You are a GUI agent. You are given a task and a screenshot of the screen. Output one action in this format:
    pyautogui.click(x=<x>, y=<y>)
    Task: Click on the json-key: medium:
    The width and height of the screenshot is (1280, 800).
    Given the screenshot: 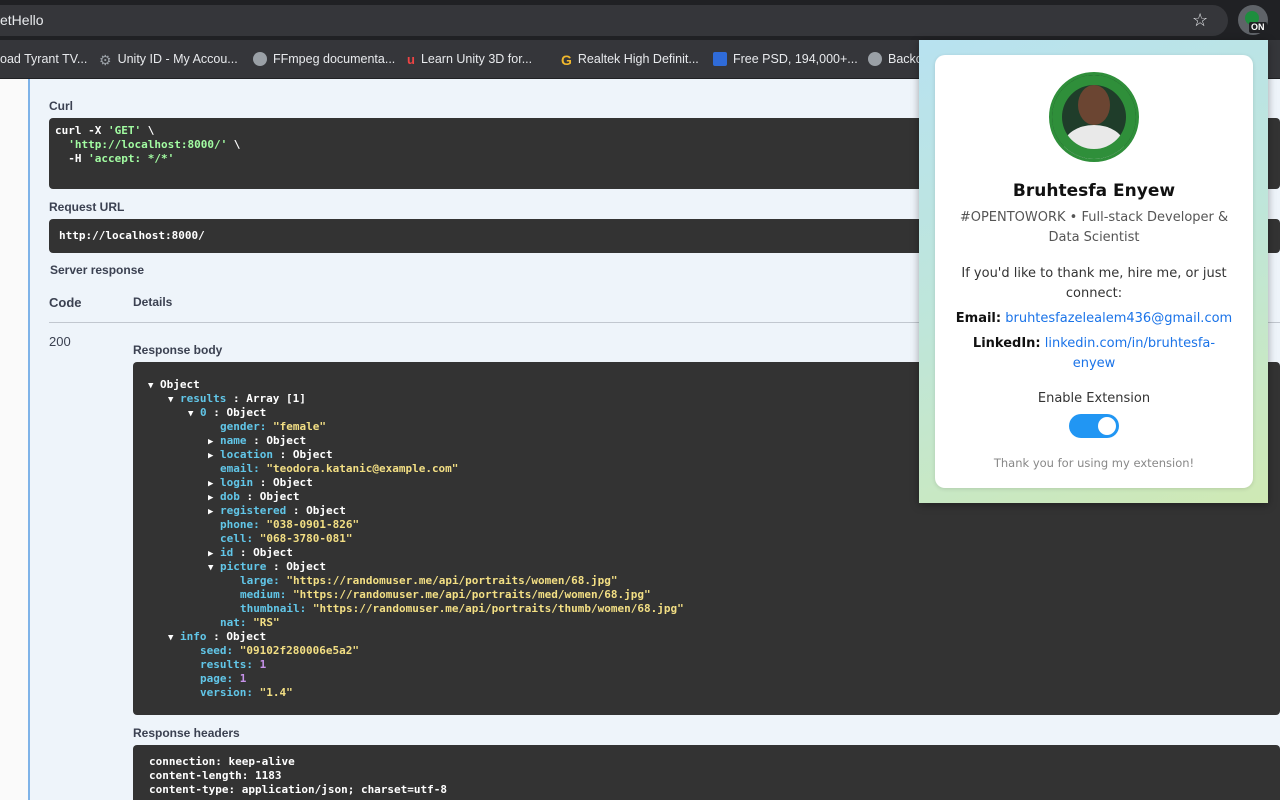 What is the action you would take?
    pyautogui.click(x=263, y=594)
    